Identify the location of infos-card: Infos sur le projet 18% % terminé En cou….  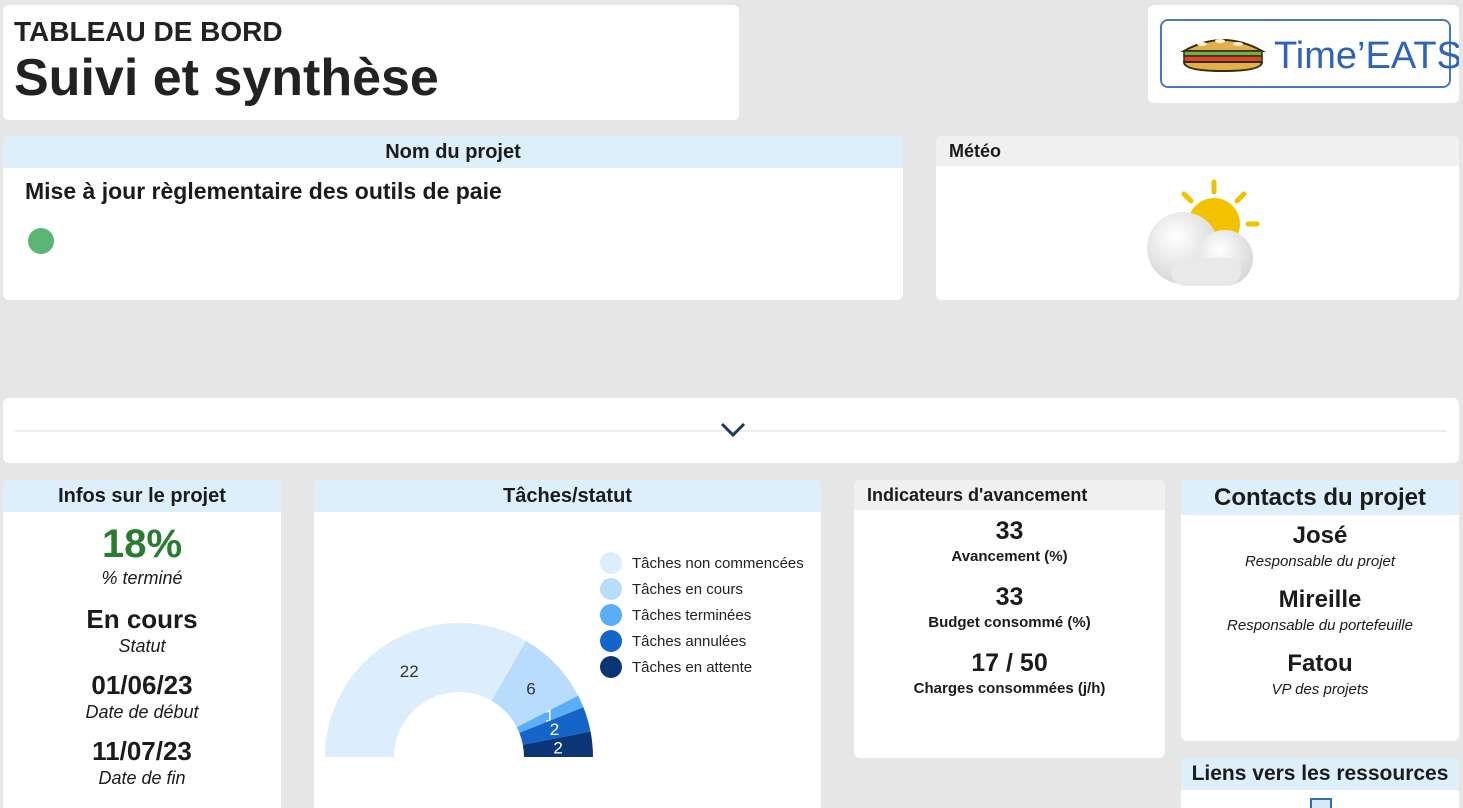
(142, 644).